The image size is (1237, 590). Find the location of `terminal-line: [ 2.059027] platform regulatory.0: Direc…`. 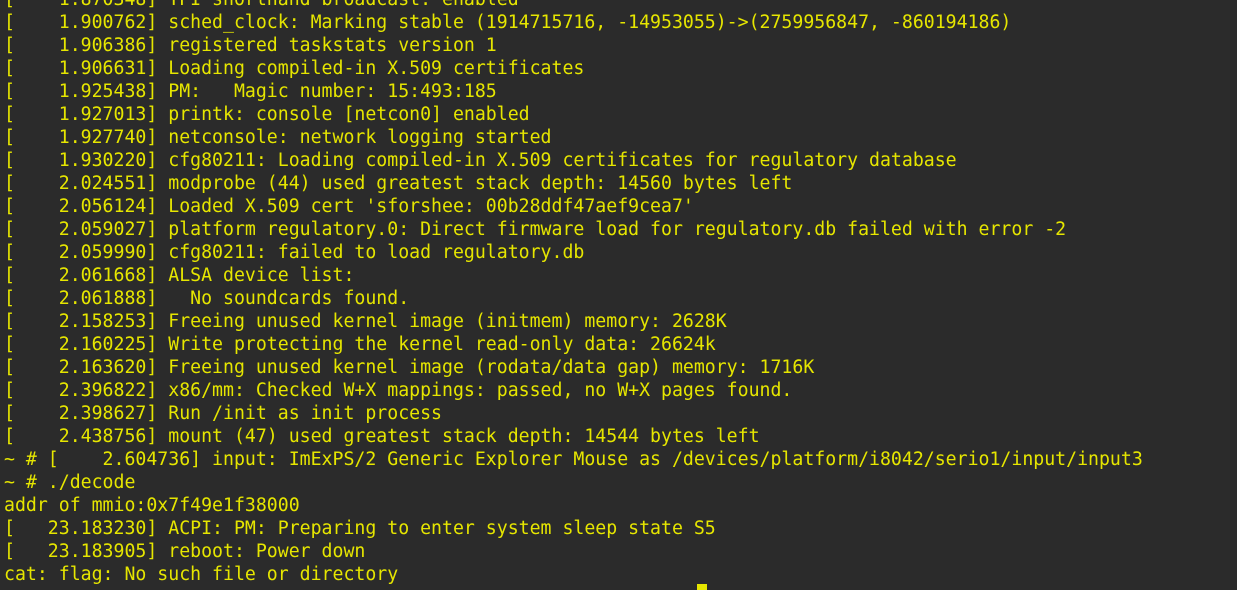

terminal-line: [ 2.059027] platform regulatory.0: Direc… is located at coordinates (535, 229).